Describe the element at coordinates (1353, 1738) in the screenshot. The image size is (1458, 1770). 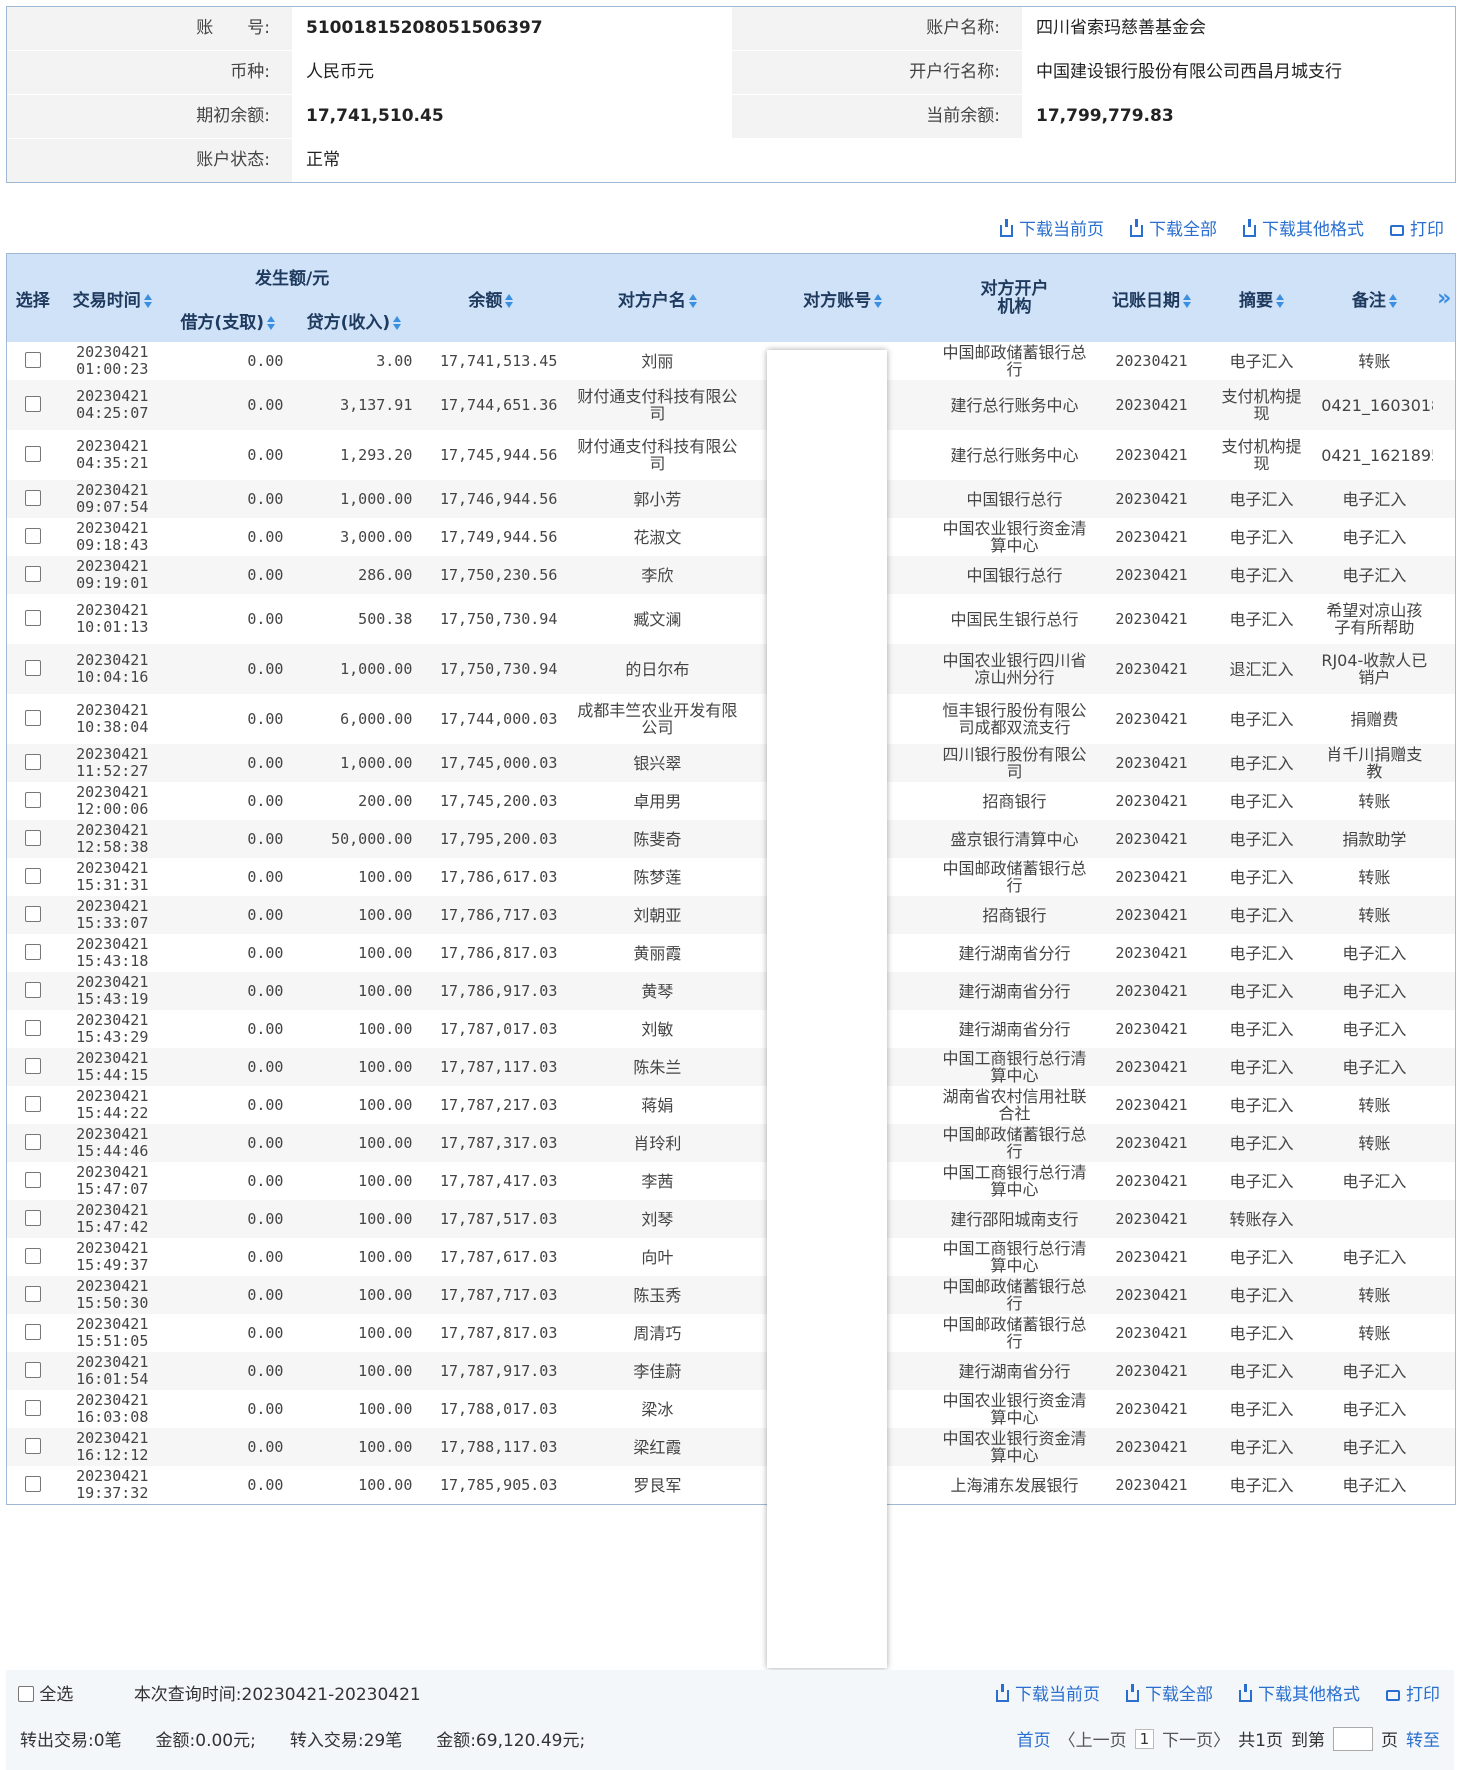
I see `goto-page-input` at that location.